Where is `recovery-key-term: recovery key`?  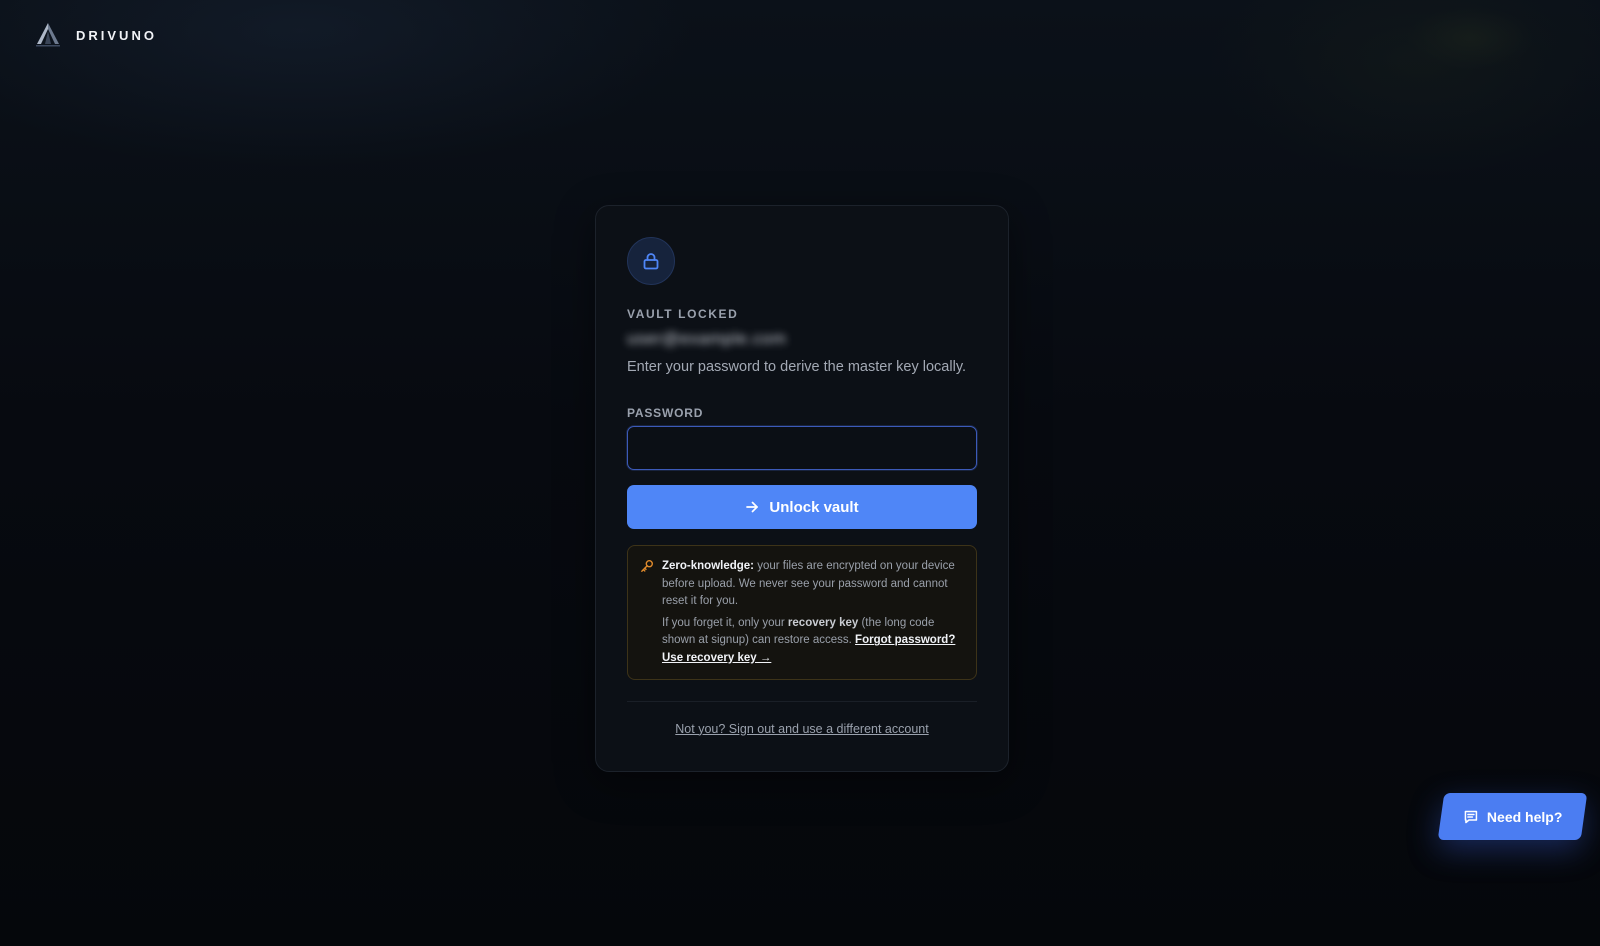
recovery-key-term: recovery key is located at coordinates (823, 622).